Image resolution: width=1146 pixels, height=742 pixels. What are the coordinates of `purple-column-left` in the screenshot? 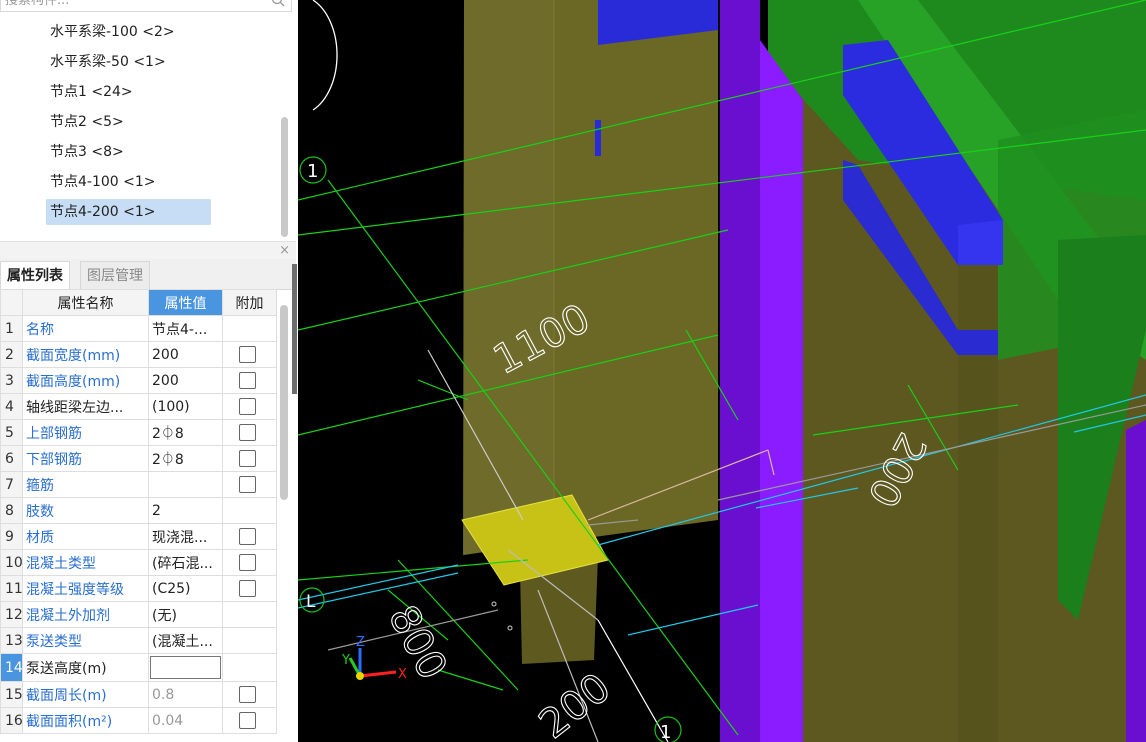 It's located at (740, 371).